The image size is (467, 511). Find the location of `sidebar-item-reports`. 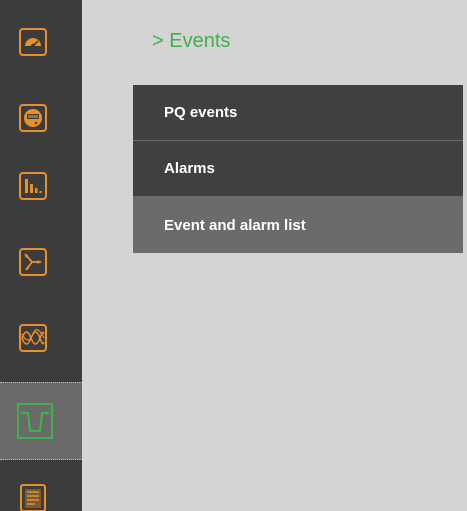

sidebar-item-reports is located at coordinates (41, 490).